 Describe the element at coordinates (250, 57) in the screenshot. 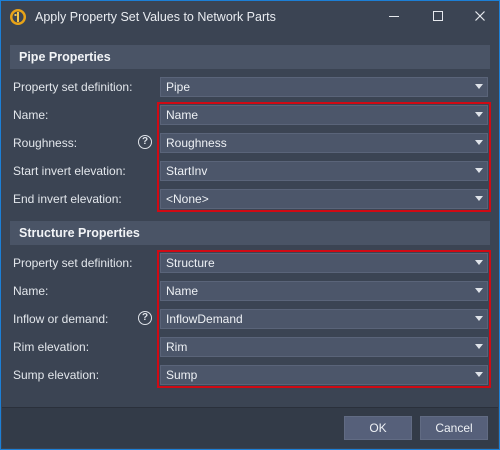

I see `pipe-properties-header: Pipe Properties` at that location.